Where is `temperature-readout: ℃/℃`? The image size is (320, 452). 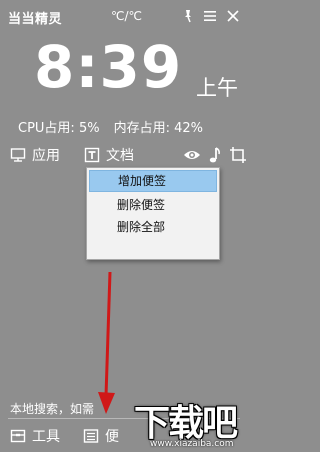
temperature-readout: ℃/℃ is located at coordinates (126, 16).